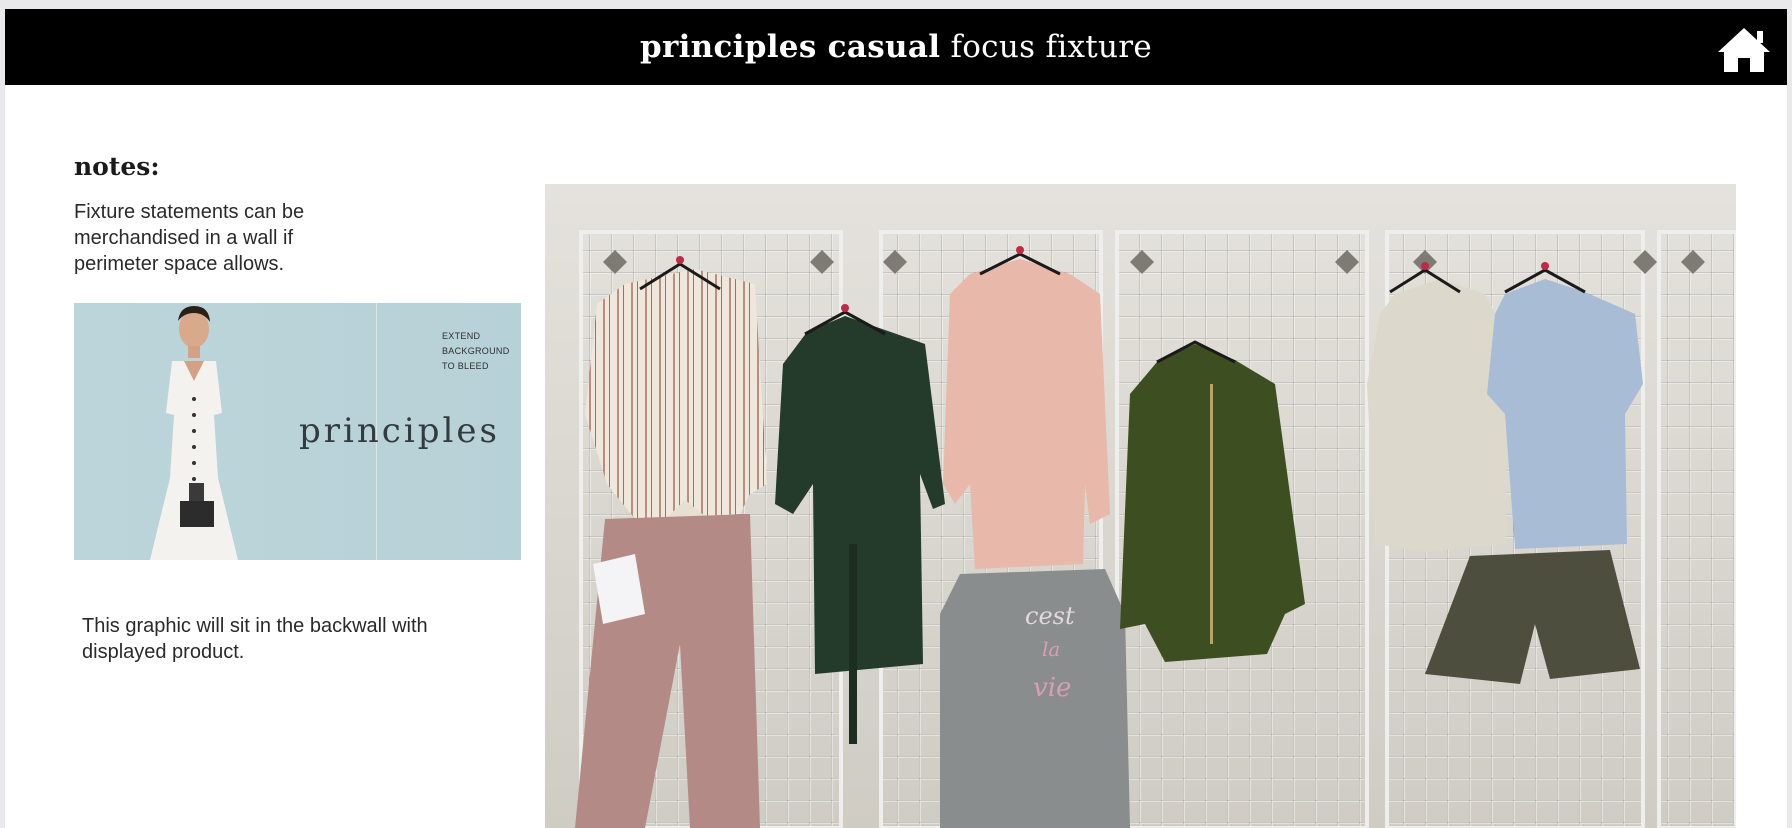 The image size is (1792, 828). I want to click on header-bar: principles casual focus fixture, so click(896, 47).